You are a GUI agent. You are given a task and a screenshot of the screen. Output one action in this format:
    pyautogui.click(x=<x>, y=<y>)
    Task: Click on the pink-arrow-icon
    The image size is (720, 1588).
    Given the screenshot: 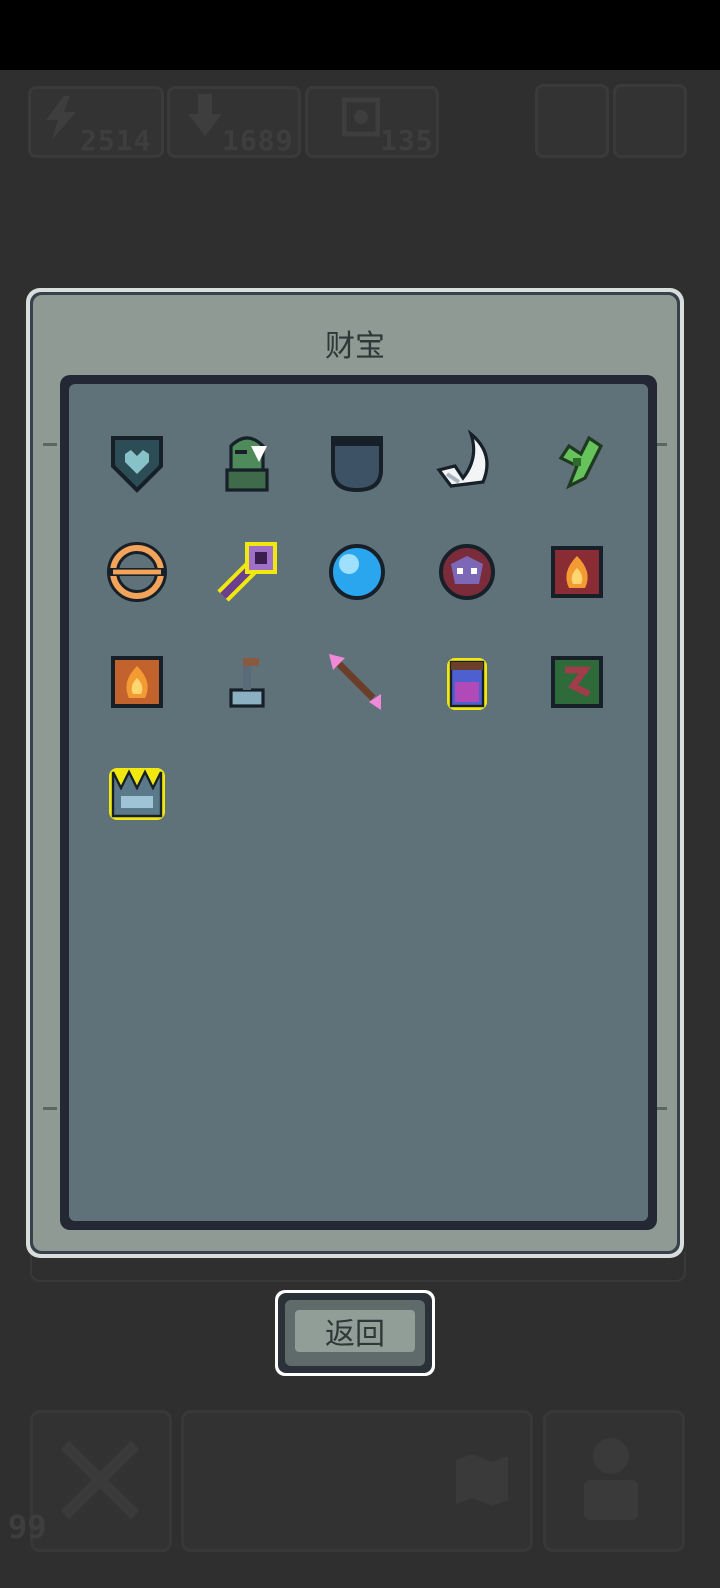 What is the action you would take?
    pyautogui.click(x=355, y=682)
    